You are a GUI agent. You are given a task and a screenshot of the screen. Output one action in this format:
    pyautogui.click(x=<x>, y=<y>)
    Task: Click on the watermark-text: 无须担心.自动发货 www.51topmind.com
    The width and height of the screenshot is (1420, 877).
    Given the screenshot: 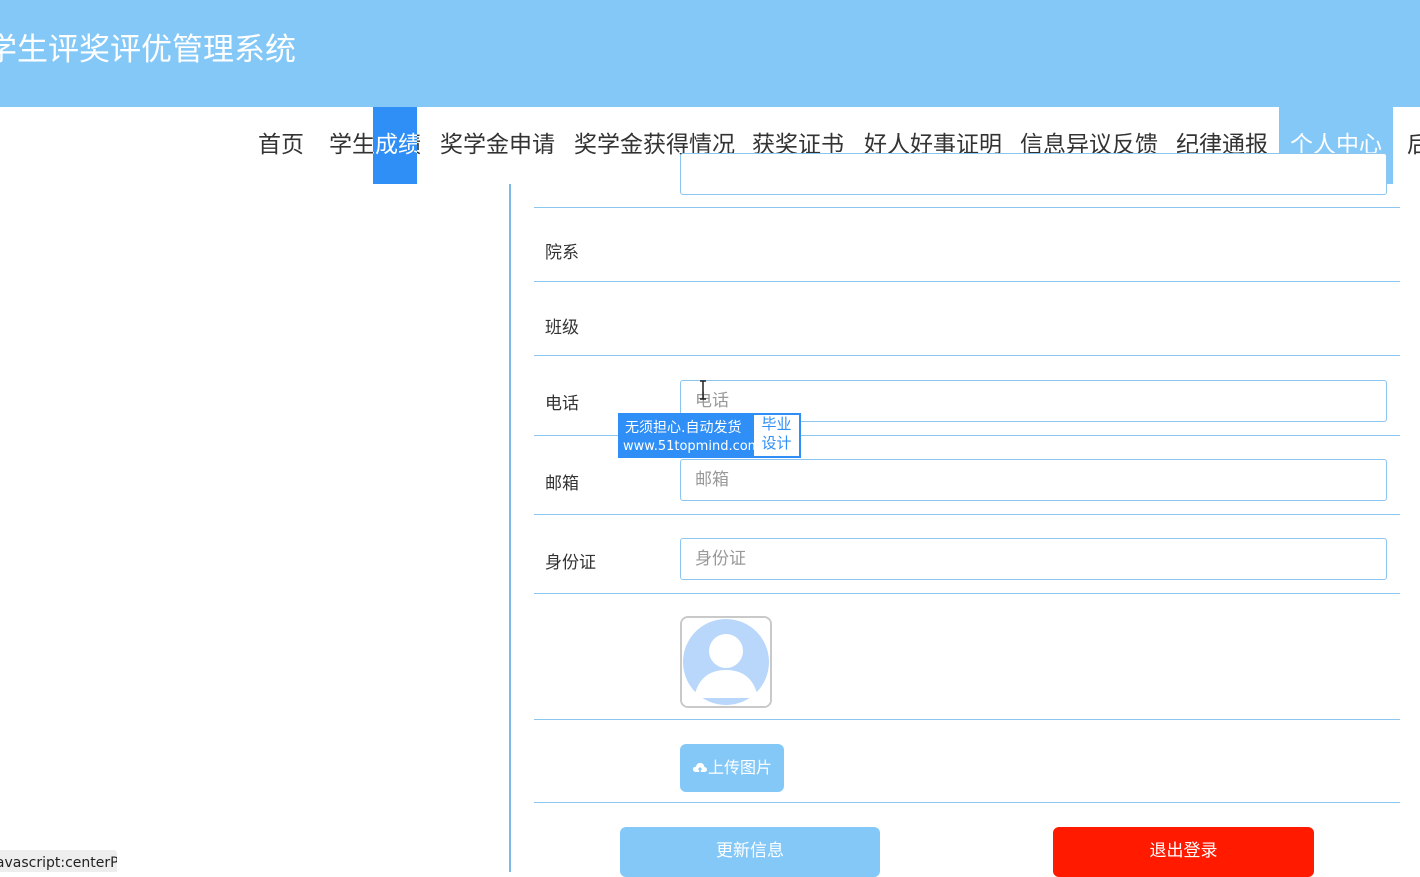 What is the action you would take?
    pyautogui.click(x=689, y=435)
    